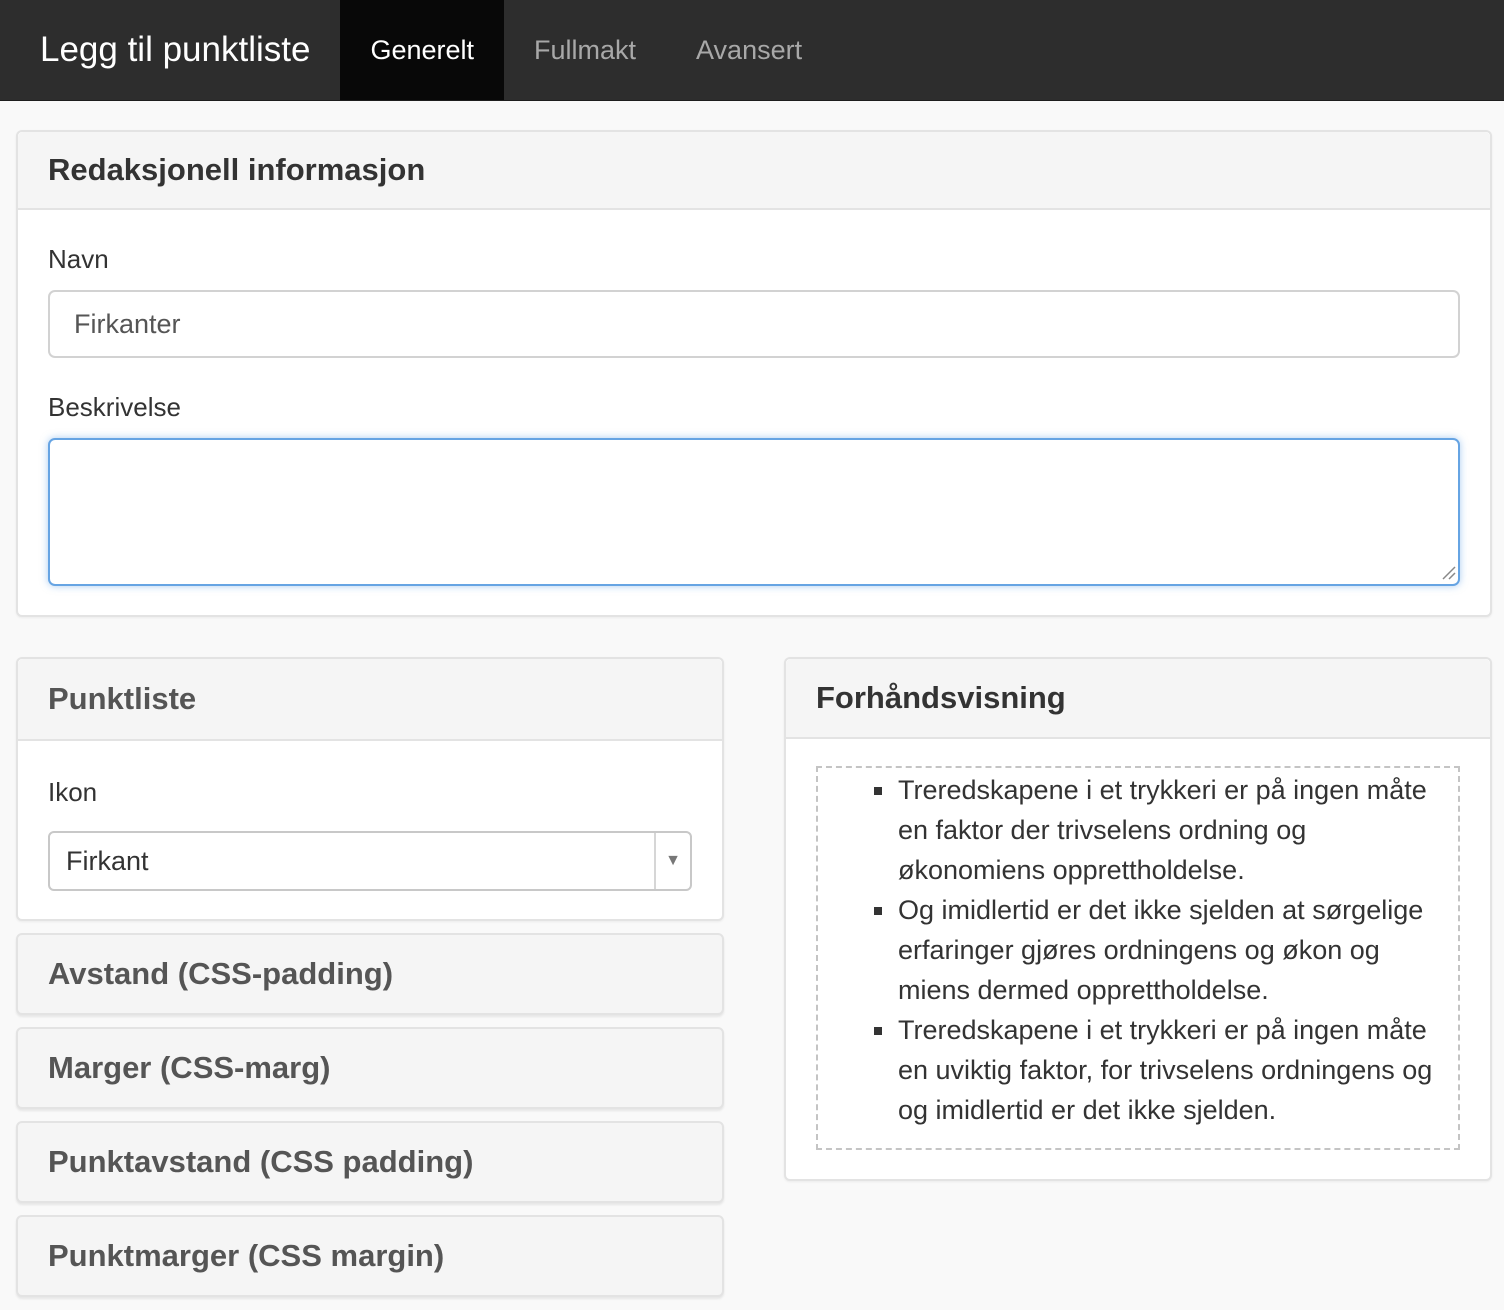 The width and height of the screenshot is (1504, 1310). Describe the element at coordinates (370, 1162) in the screenshot. I see `item-padding-section: Punktavstand (CSS padding)` at that location.